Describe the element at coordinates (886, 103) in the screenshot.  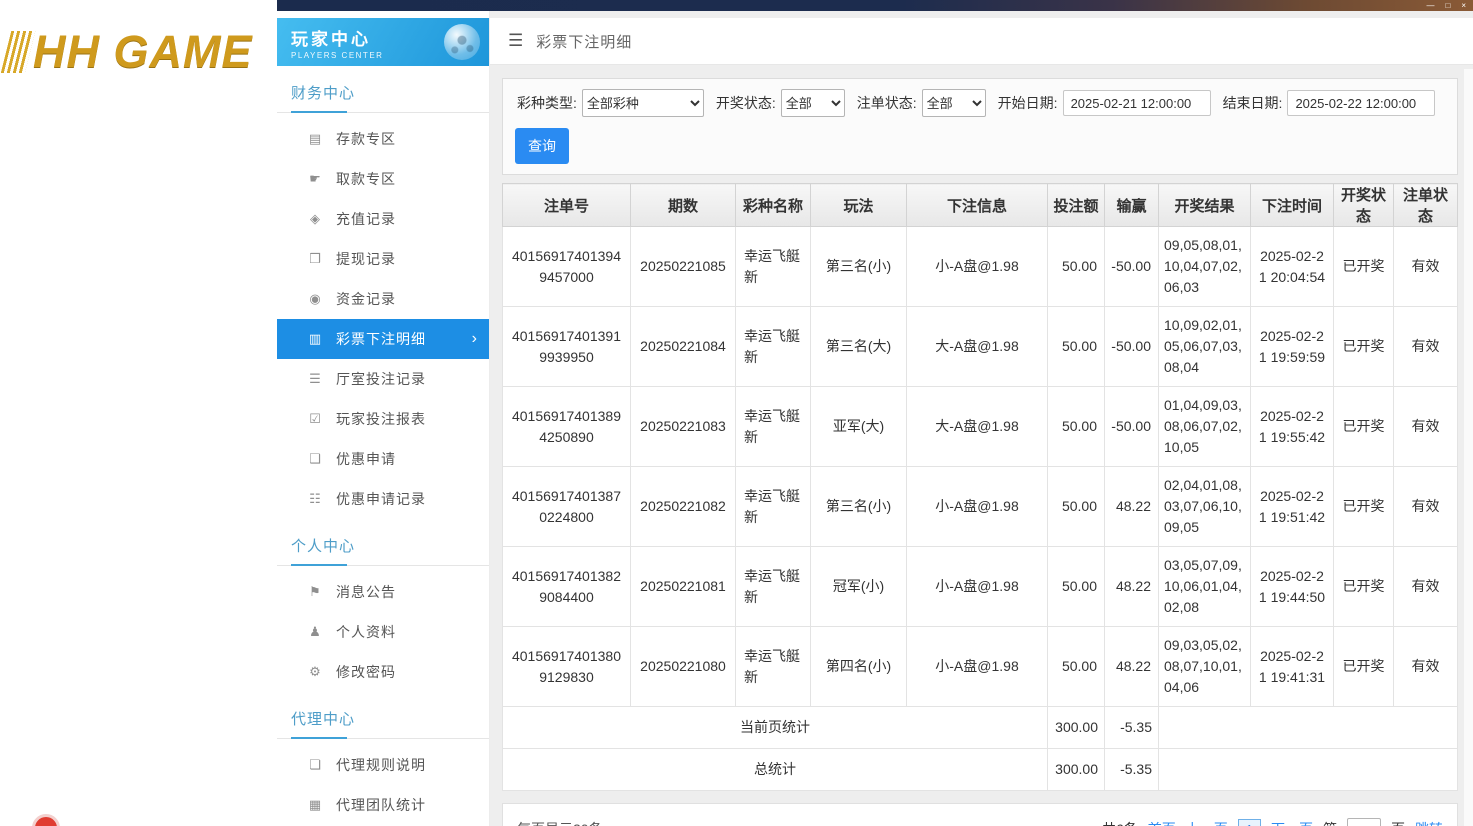
I see `bet-status-label: 注单状态:` at that location.